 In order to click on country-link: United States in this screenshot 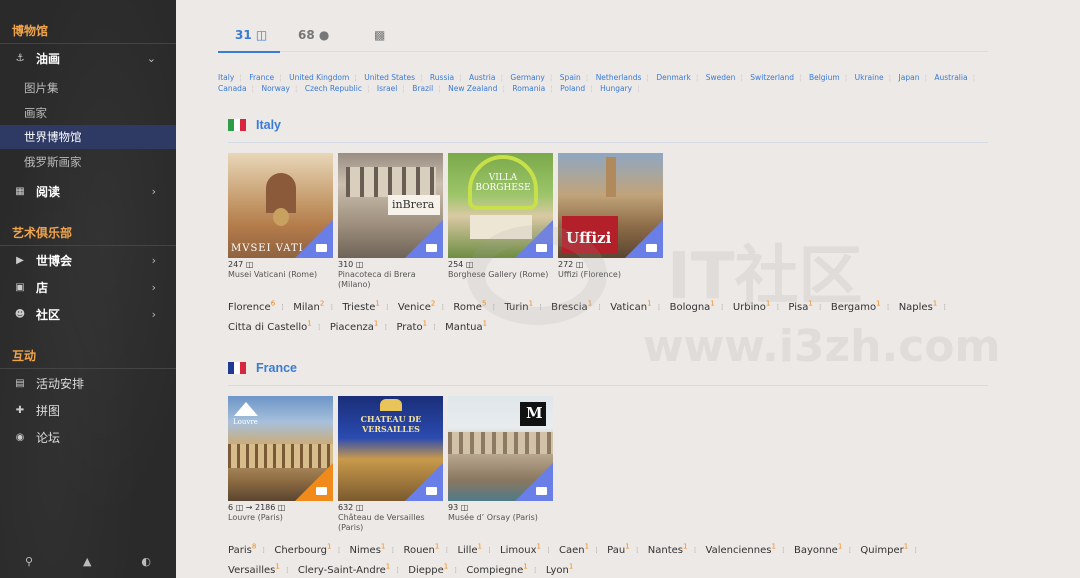, I will do `click(389, 77)`.